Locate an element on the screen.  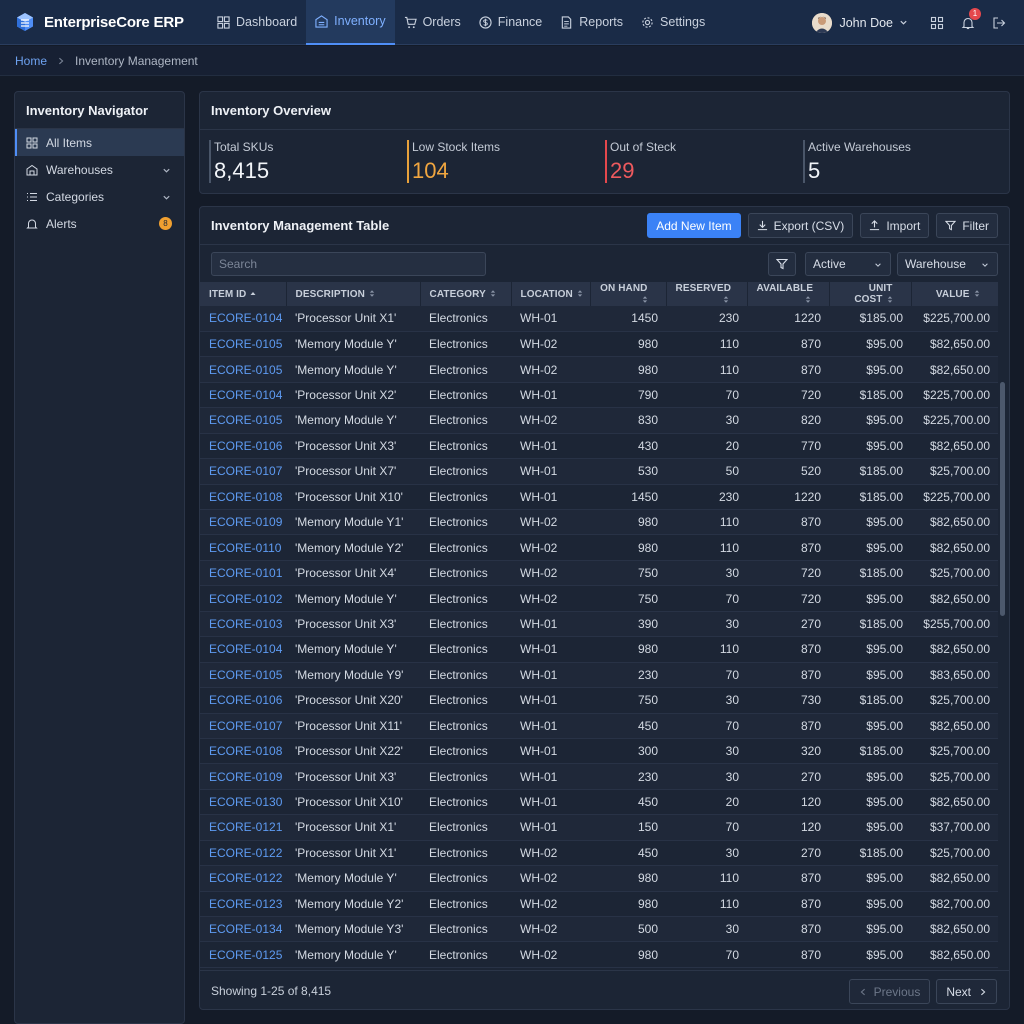
nav-dashboard: Dashboard is located at coordinates (257, 22).